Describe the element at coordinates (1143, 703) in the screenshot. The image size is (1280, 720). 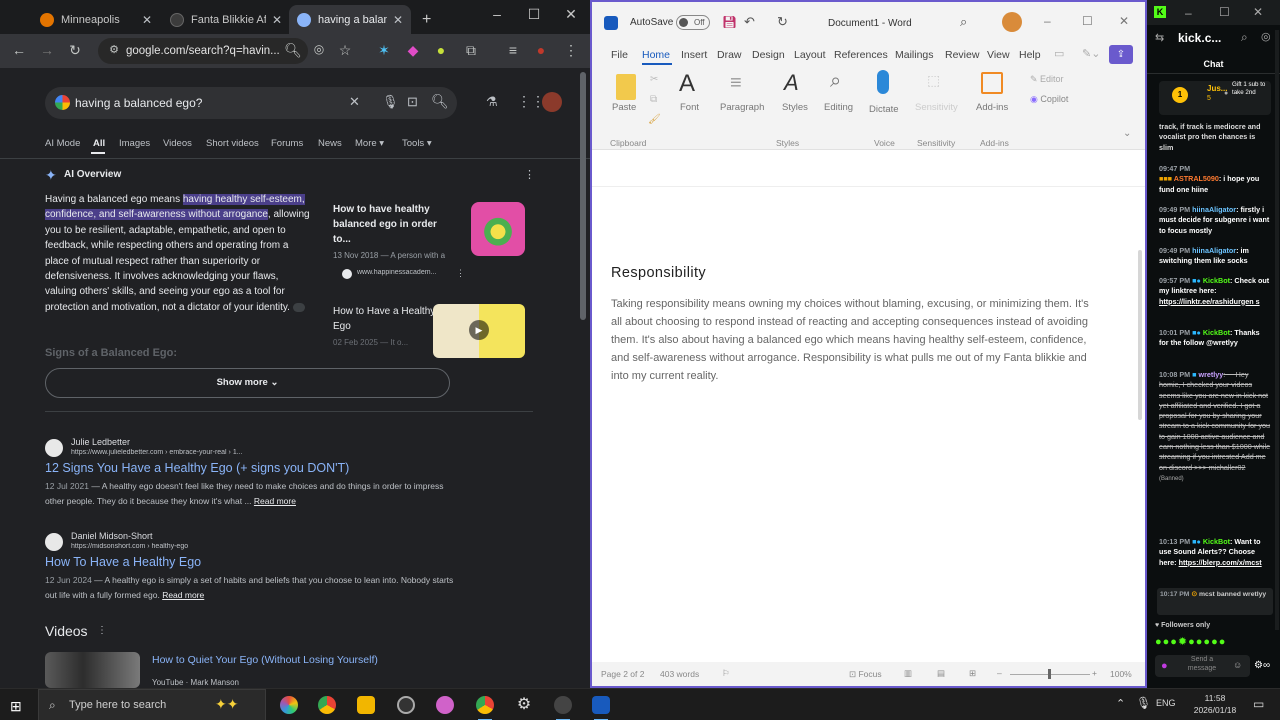
I see `microphone-icon: 🎙︎` at that location.